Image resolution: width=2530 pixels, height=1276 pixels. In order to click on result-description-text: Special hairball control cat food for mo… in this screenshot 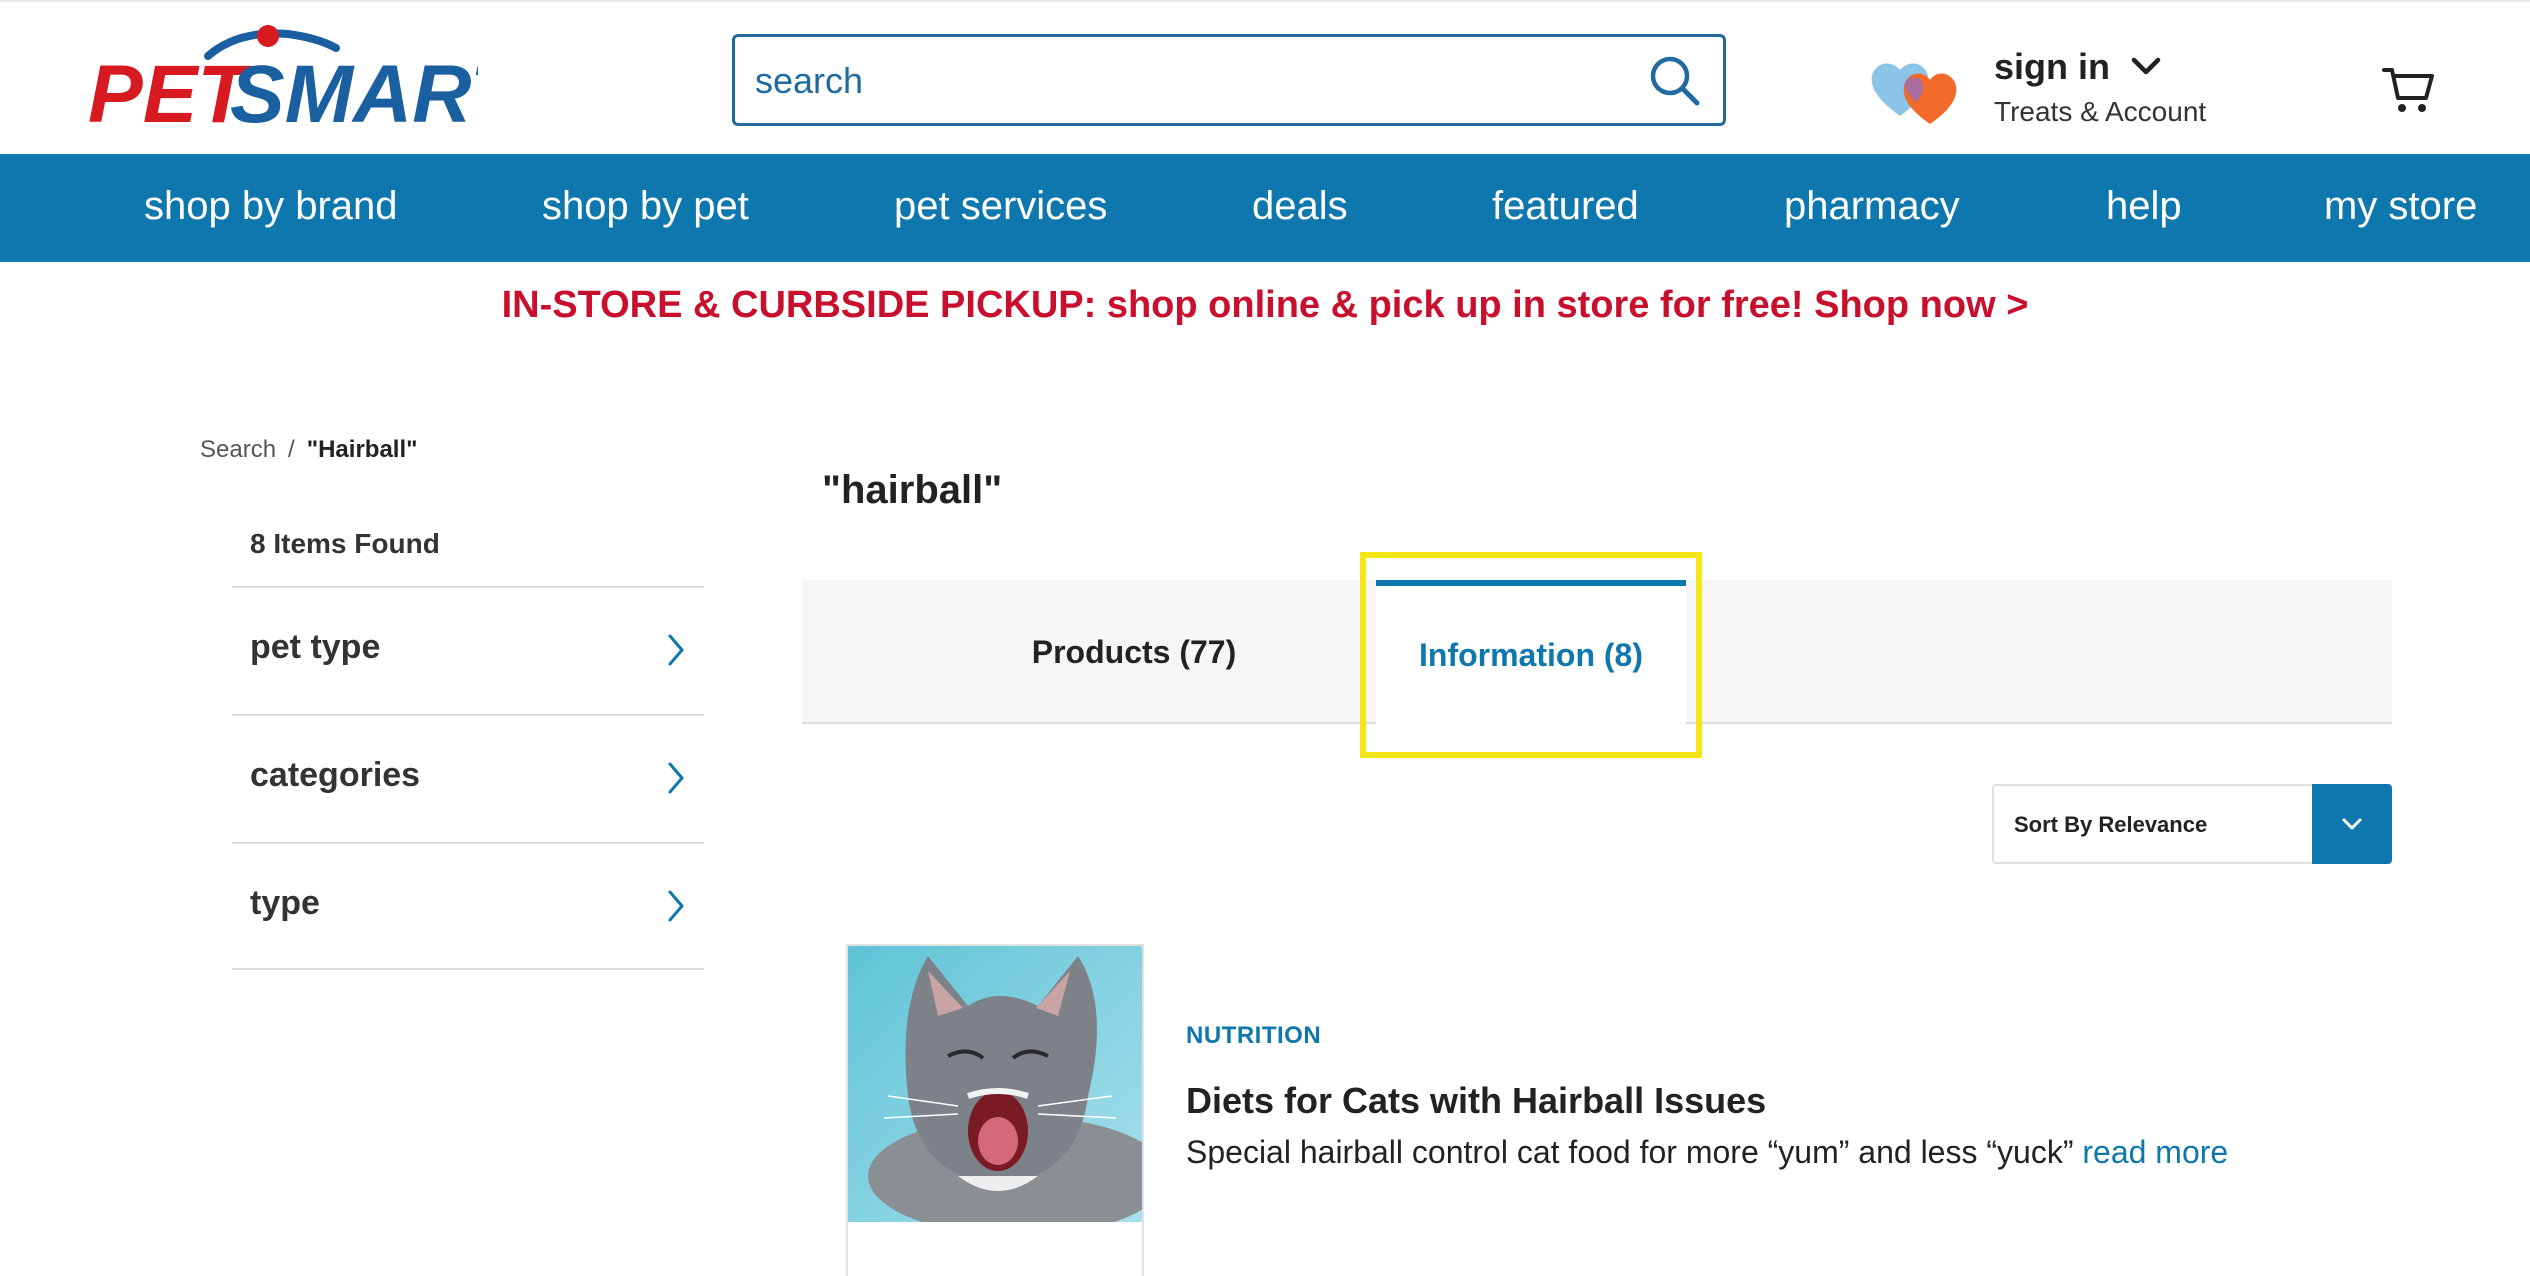, I will do `click(1630, 1152)`.